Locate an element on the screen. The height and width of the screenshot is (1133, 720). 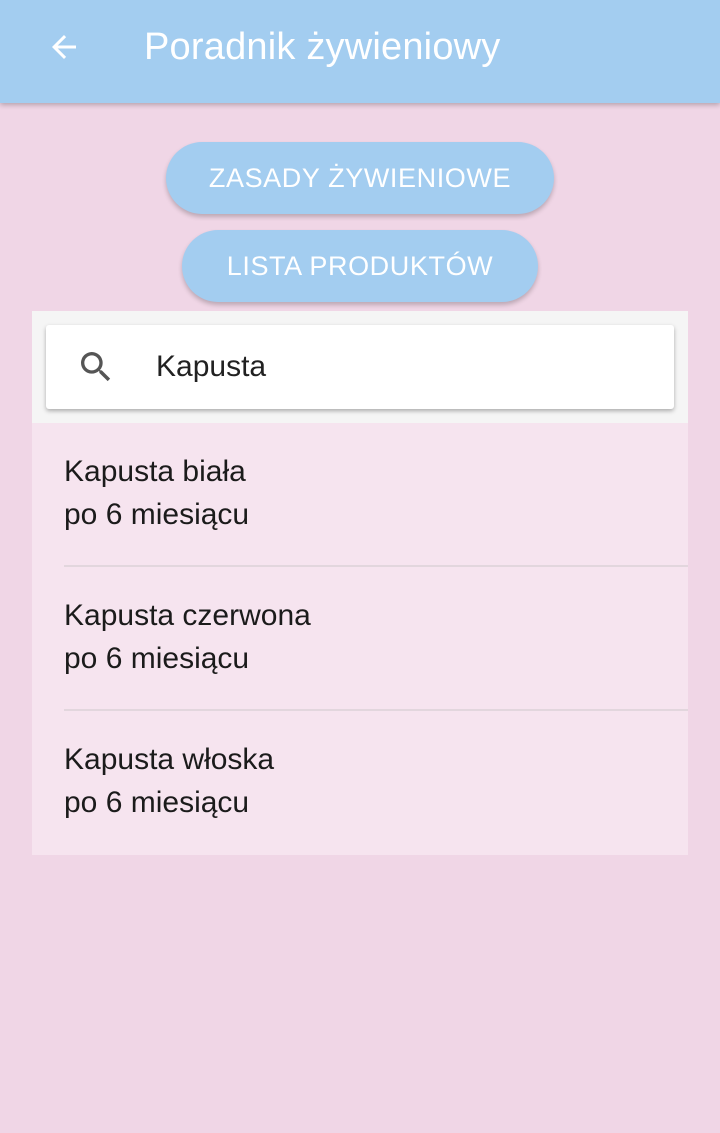
product-name: Kapusta włoska is located at coordinates (169, 759).